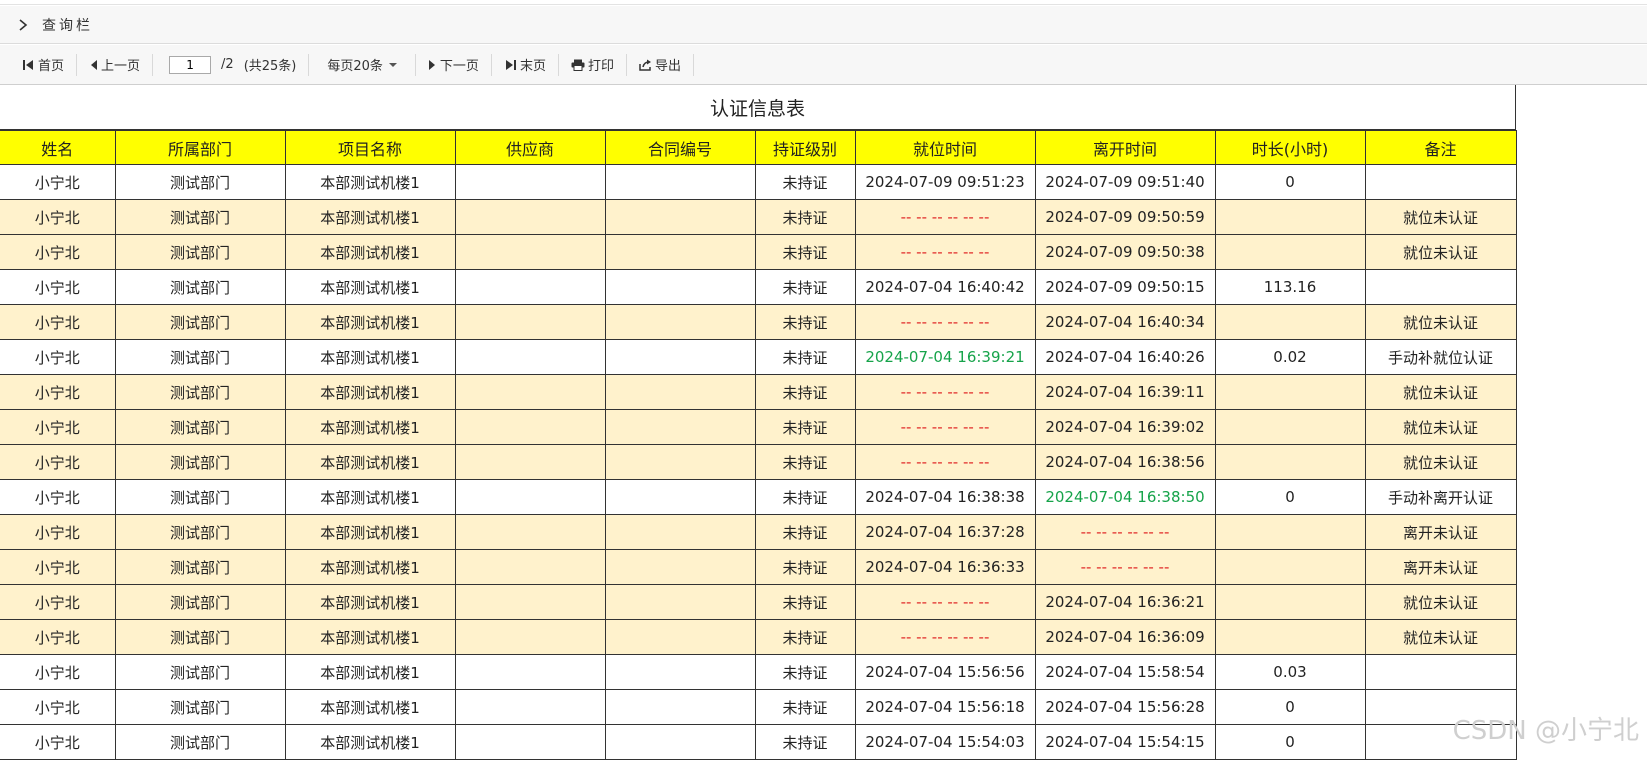 The height and width of the screenshot is (761, 1647). Describe the element at coordinates (1290, 147) in the screenshot. I see `column-header: 时长(小时)` at that location.